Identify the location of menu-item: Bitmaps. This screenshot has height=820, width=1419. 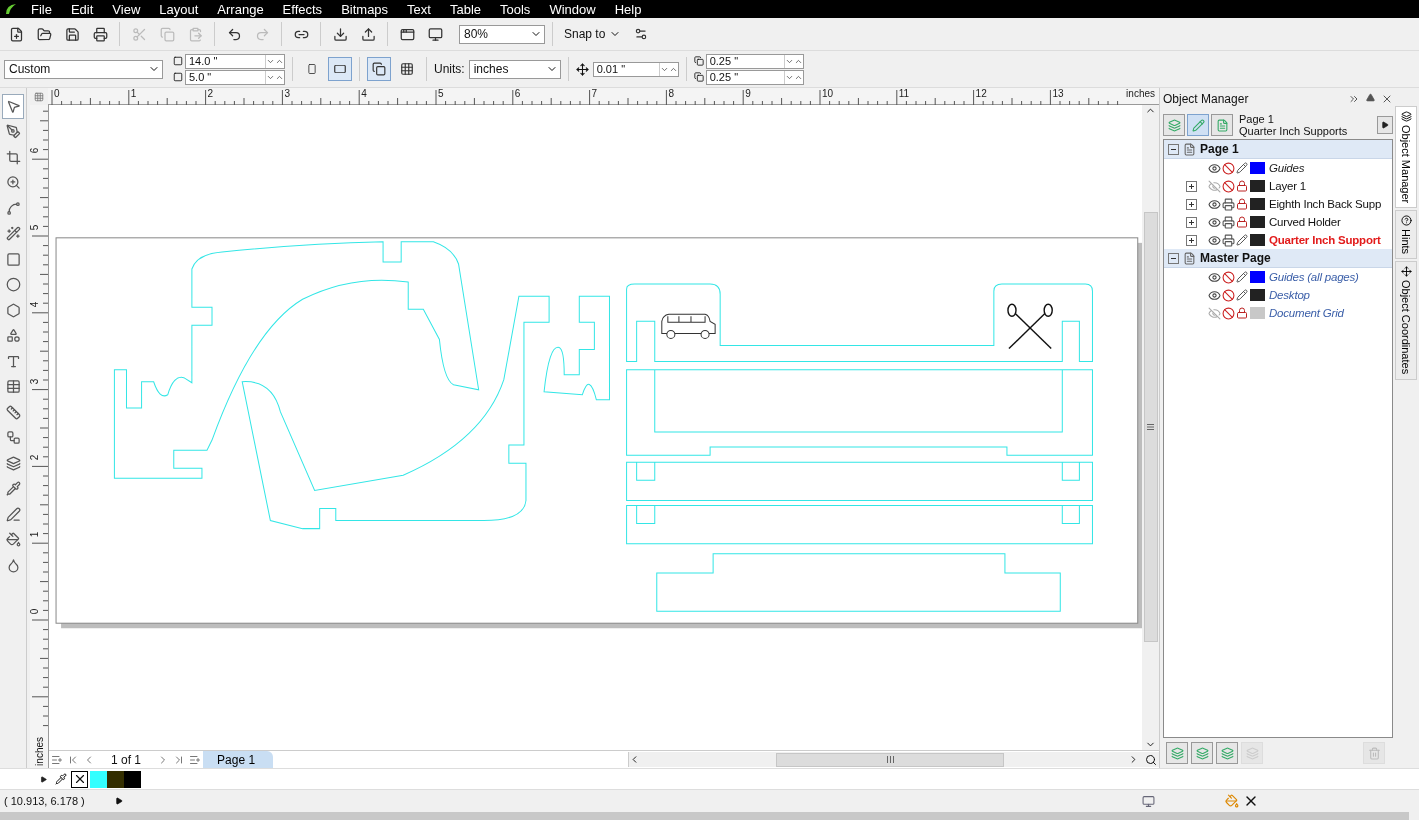
(365, 9).